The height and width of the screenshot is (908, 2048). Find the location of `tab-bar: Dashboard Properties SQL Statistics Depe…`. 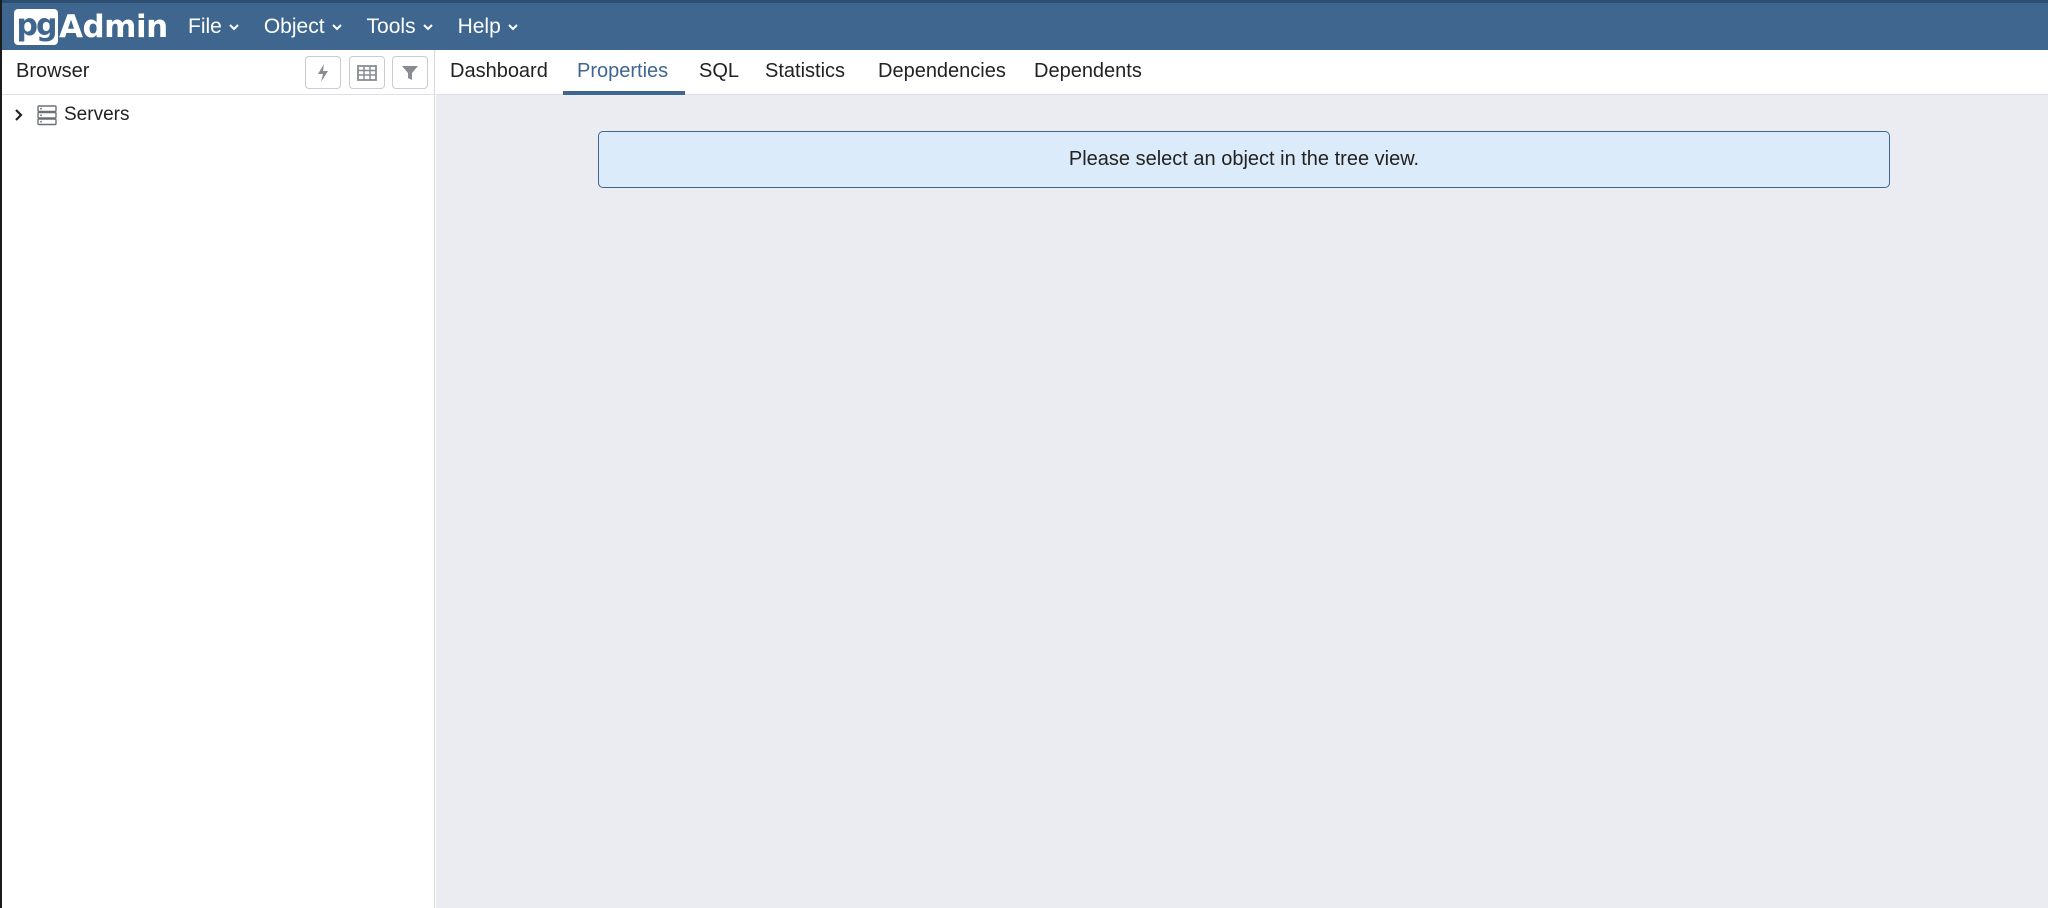

tab-bar: Dashboard Properties SQL Statistics Depe… is located at coordinates (1242, 72).